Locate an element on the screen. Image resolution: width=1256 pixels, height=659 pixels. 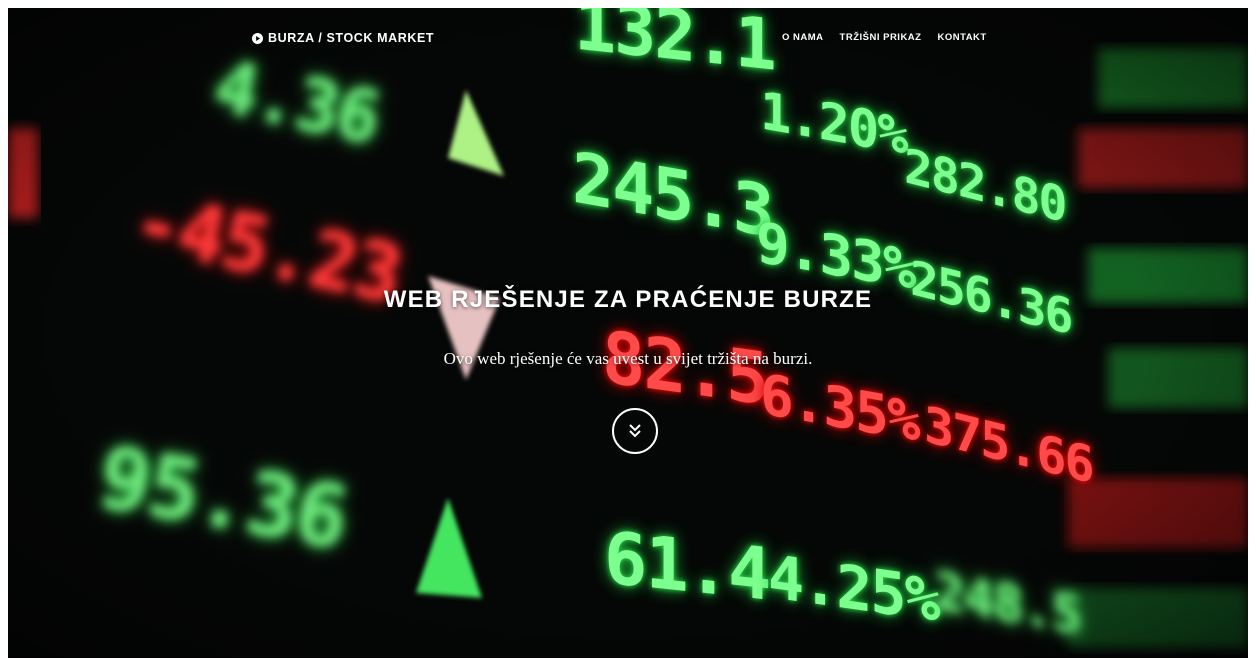
hero-title: WEB RJEŠENJE ZA PRAĆENJE BURZE is located at coordinates (628, 299).